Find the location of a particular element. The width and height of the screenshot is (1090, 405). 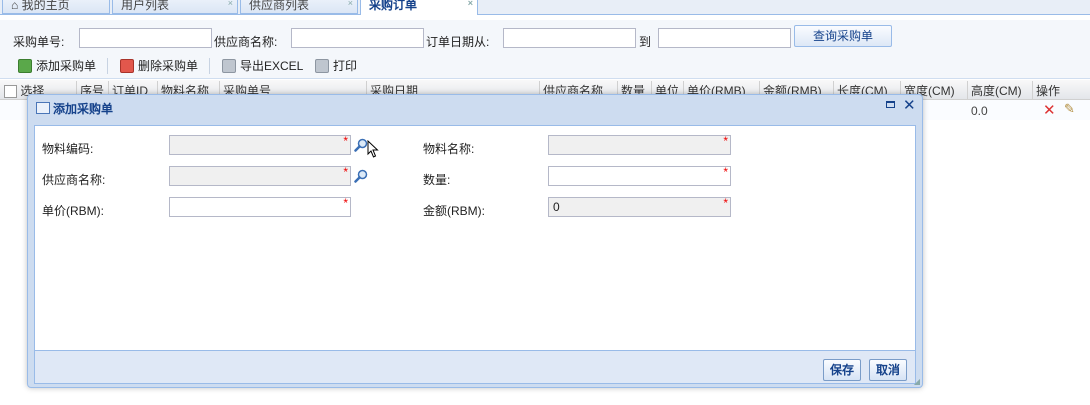

add-icon is located at coordinates (25, 66).